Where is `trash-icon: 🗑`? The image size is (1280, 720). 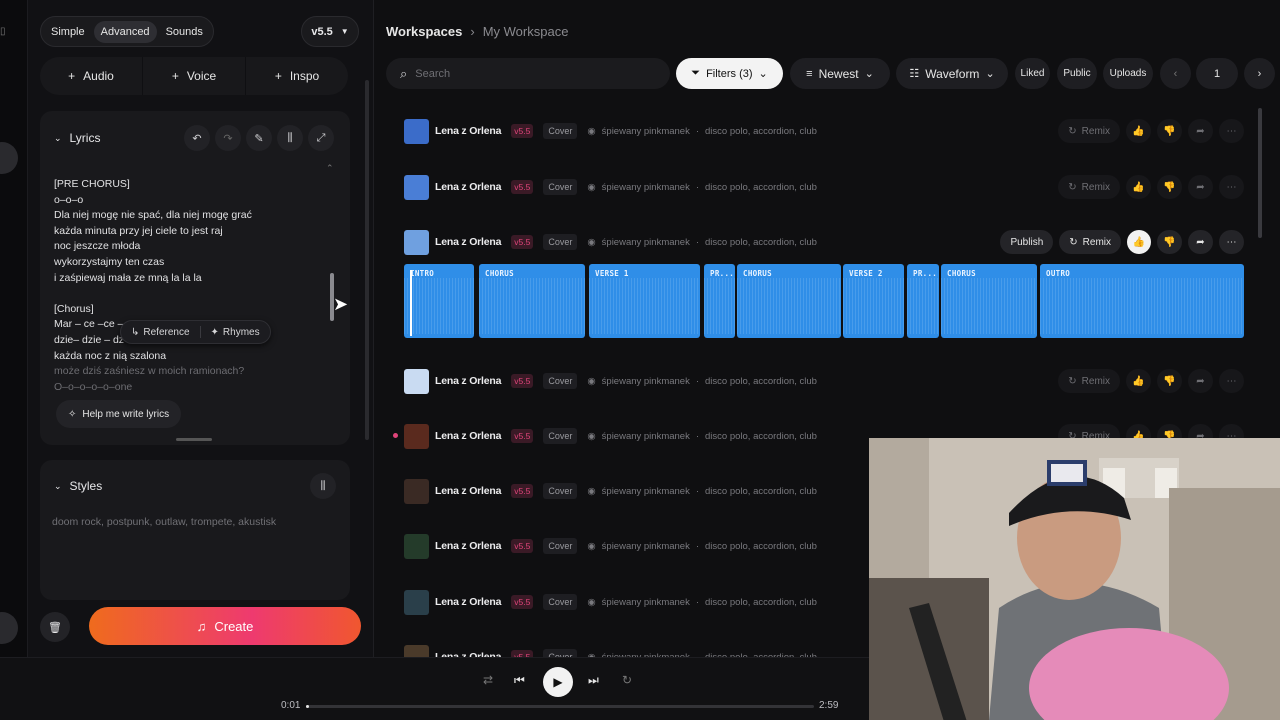 trash-icon: 🗑 is located at coordinates (55, 627).